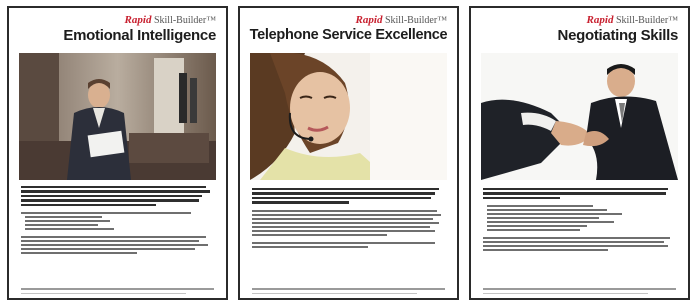 The width and height of the screenshot is (699, 304). What do you see at coordinates (139, 35) in the screenshot?
I see `card-title: Emotional Intelligence` at bounding box center [139, 35].